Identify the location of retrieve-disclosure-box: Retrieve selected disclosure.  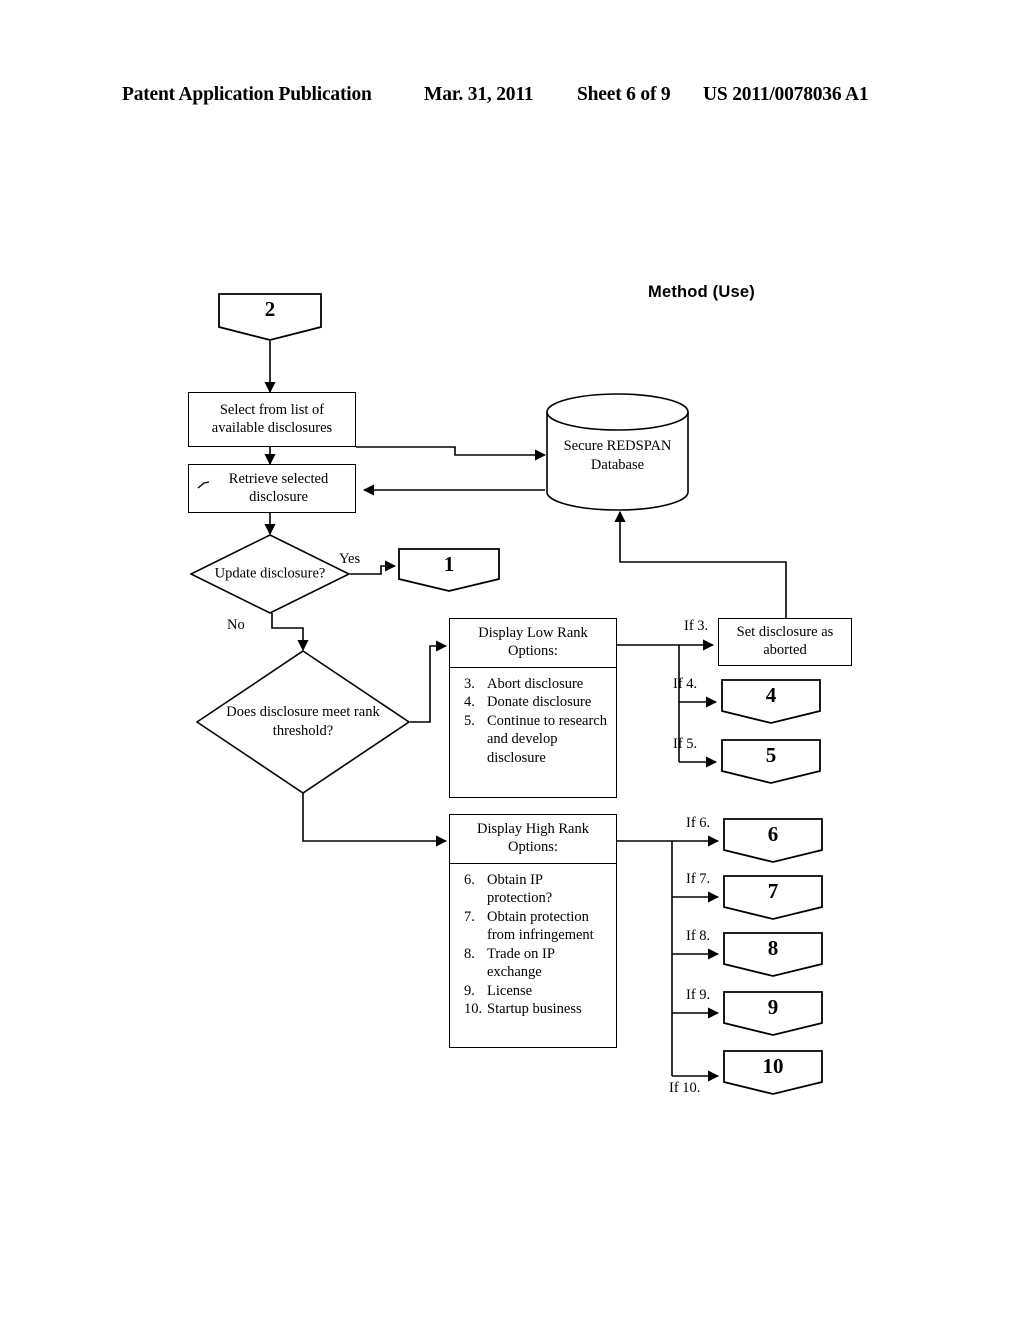
(272, 488).